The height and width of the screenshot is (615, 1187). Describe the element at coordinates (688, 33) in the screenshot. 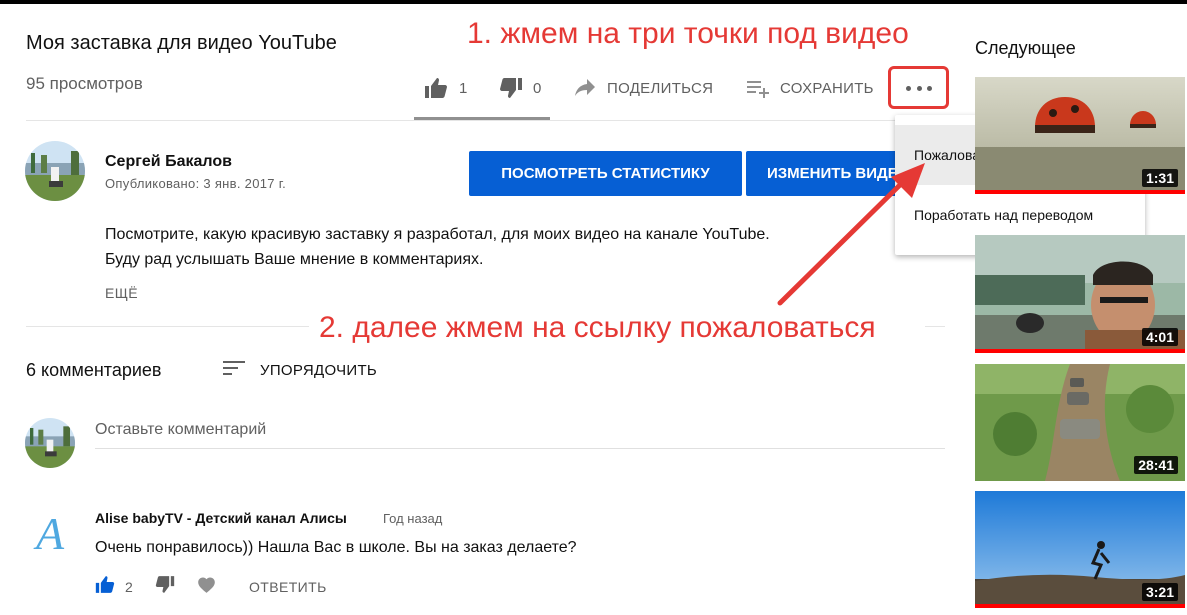

I see `annotation-step1: 1. жмем на три точки под видео` at that location.